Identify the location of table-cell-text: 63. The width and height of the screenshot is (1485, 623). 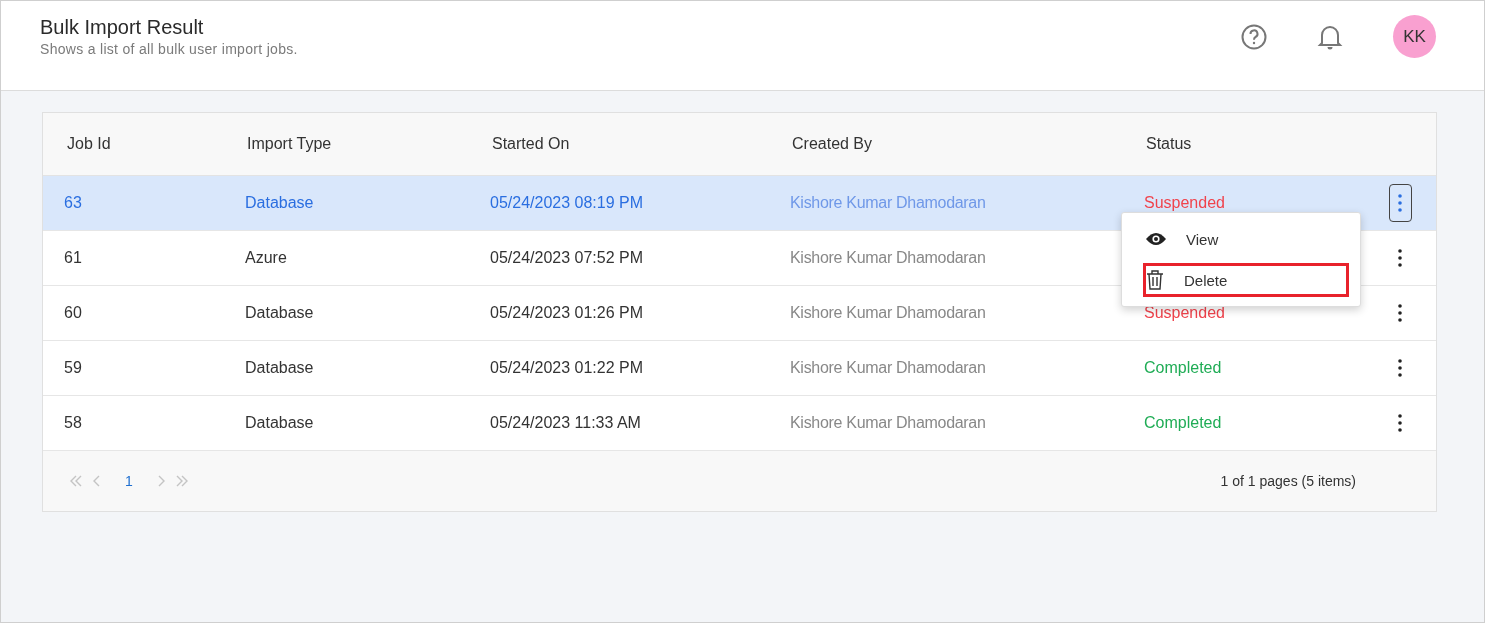
(73, 203).